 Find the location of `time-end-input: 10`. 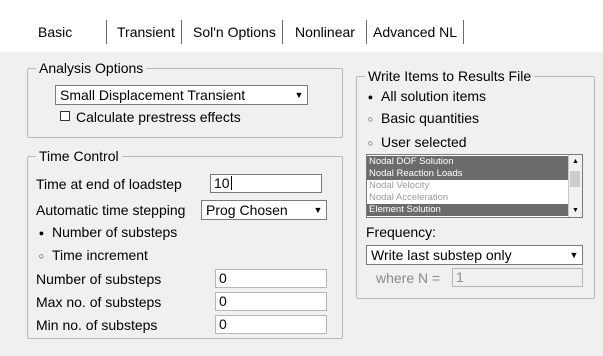

time-end-input: 10 is located at coordinates (266, 183).